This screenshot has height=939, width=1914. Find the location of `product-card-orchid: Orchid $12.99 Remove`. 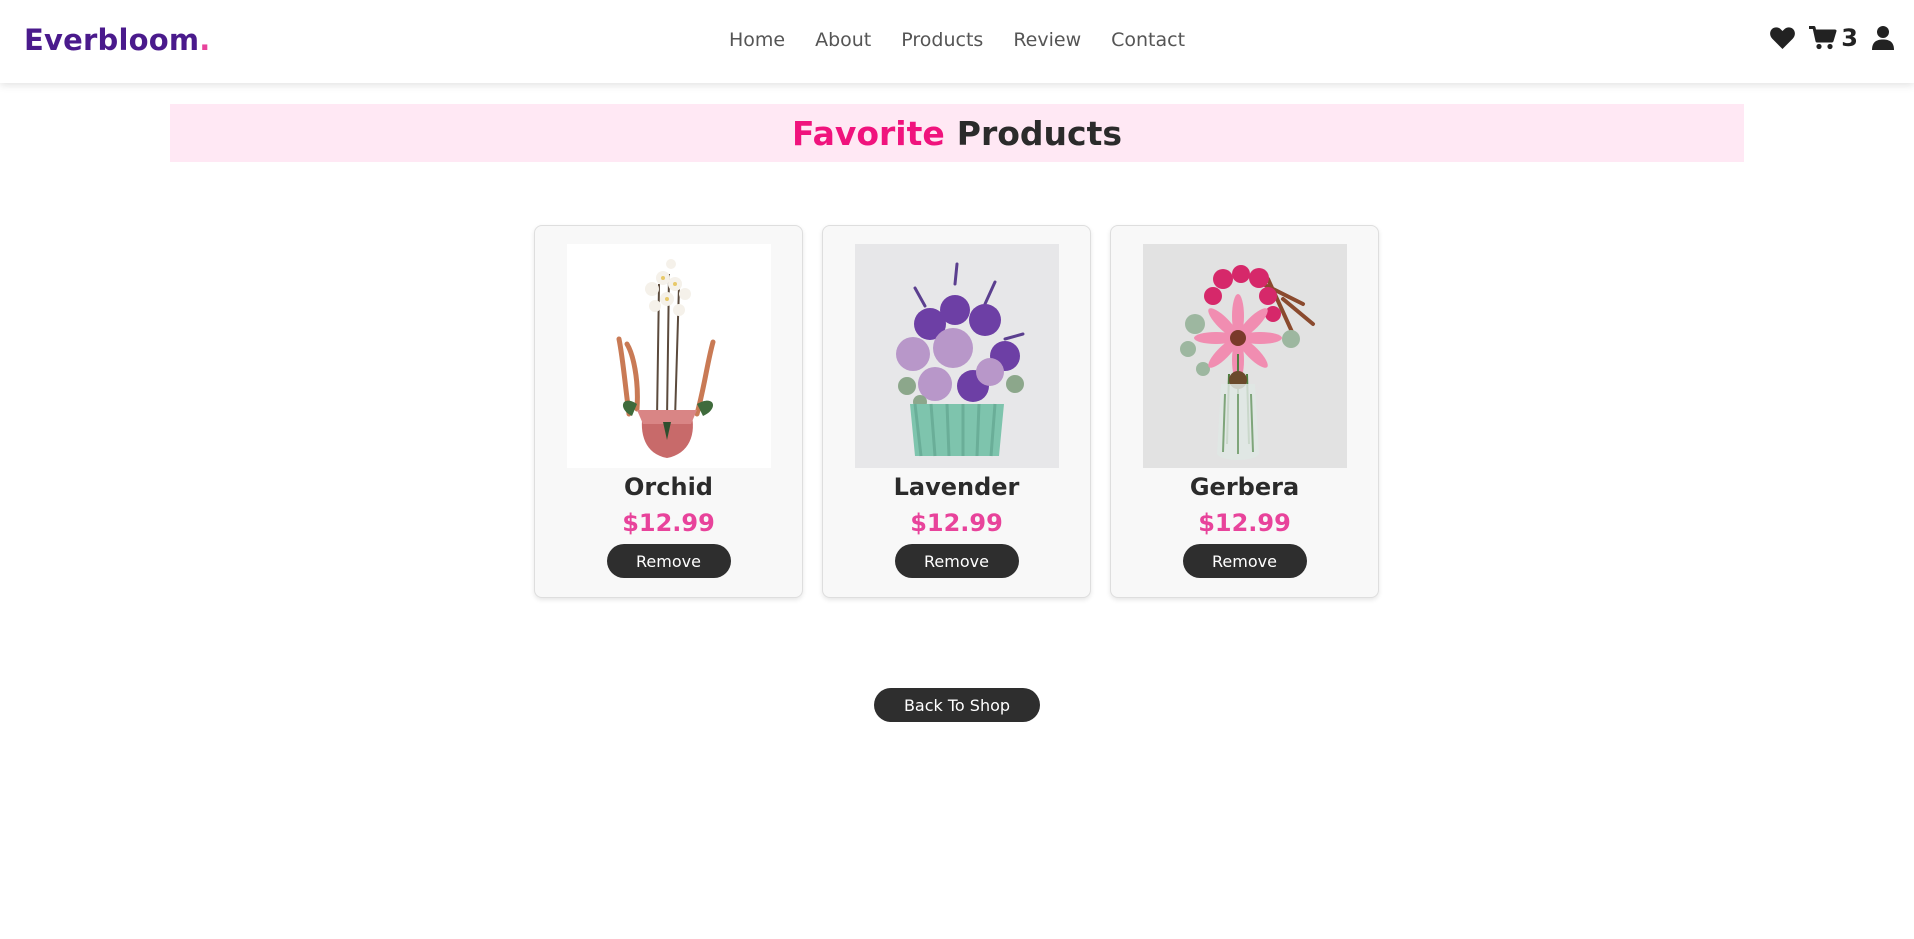

product-card-orchid: Orchid $12.99 Remove is located at coordinates (668, 411).